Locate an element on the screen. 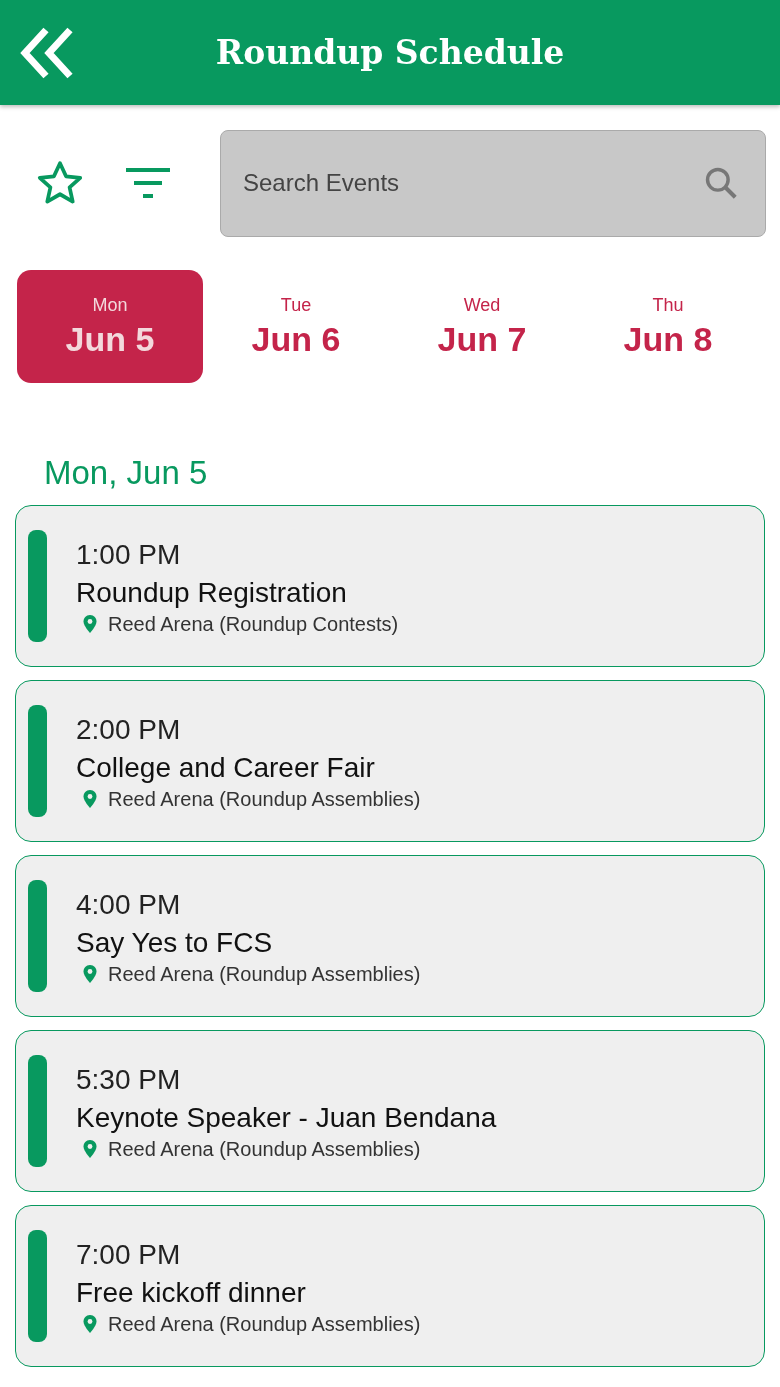 Image resolution: width=780 pixels, height=1387 pixels. day-tab: Wed Jun 7 is located at coordinates (482, 326).